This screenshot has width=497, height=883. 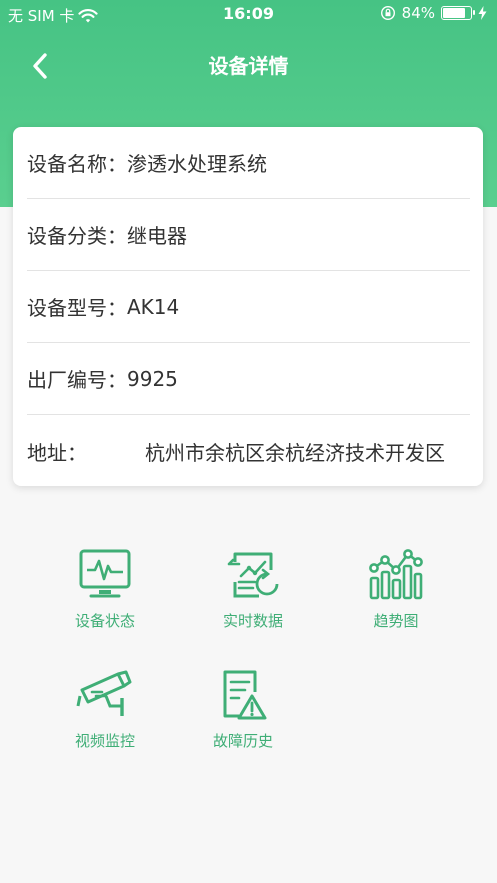 What do you see at coordinates (252, 621) in the screenshot?
I see `realtime-data-label: 实时数据` at bounding box center [252, 621].